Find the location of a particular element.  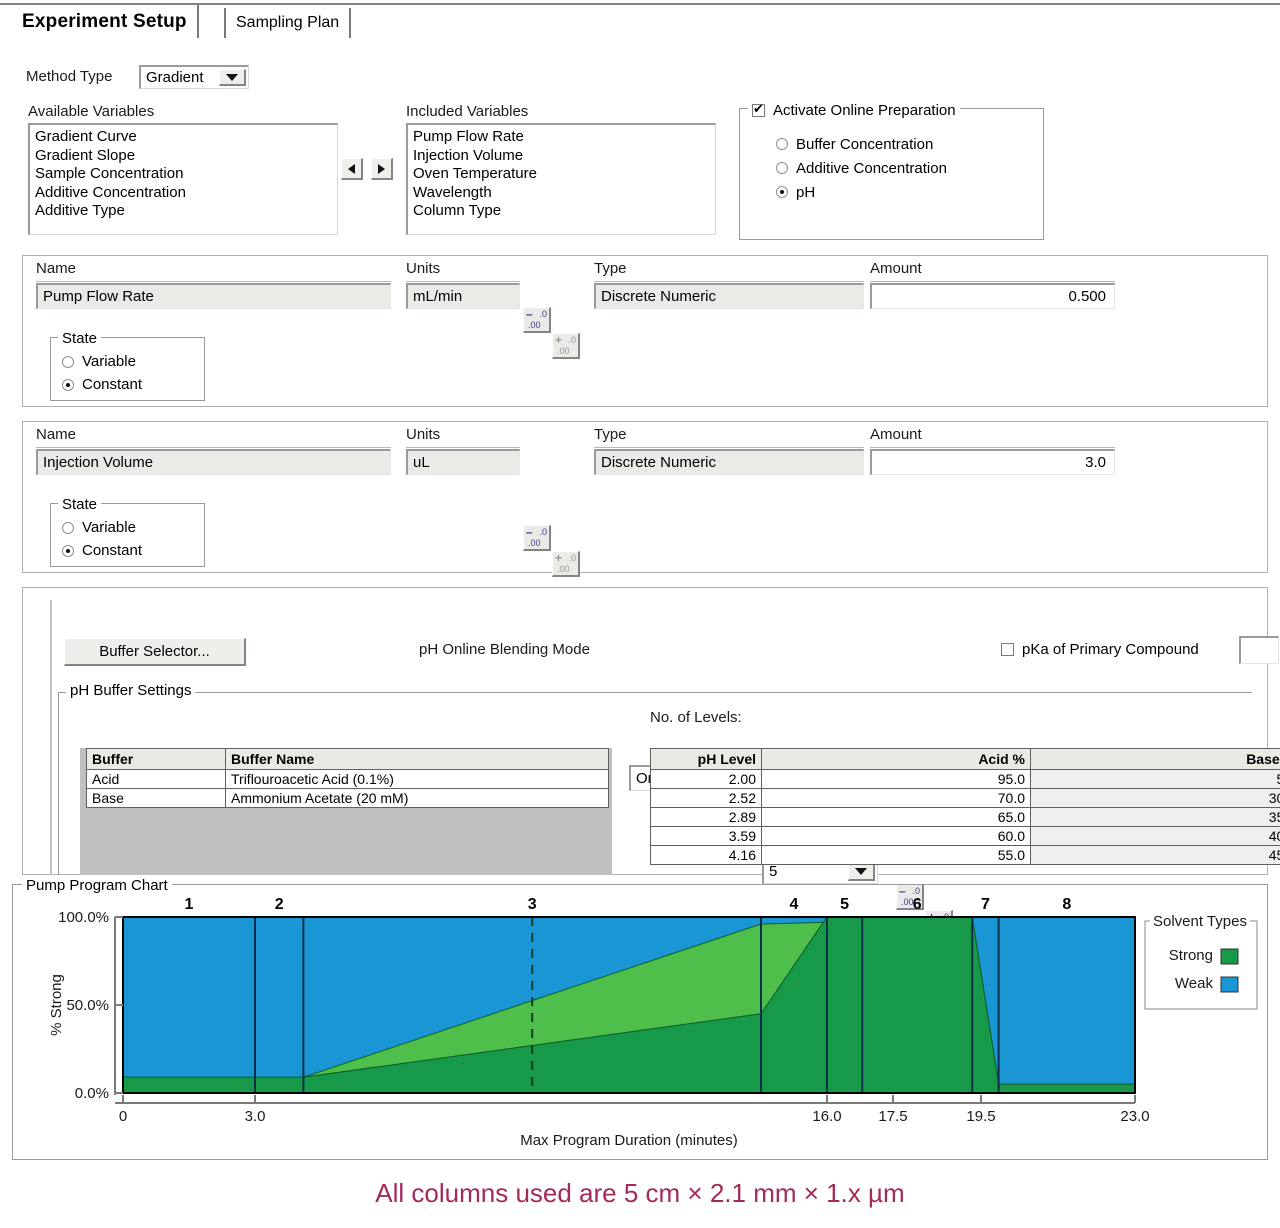

chart-legend-swatch-weak is located at coordinates (1229, 984).